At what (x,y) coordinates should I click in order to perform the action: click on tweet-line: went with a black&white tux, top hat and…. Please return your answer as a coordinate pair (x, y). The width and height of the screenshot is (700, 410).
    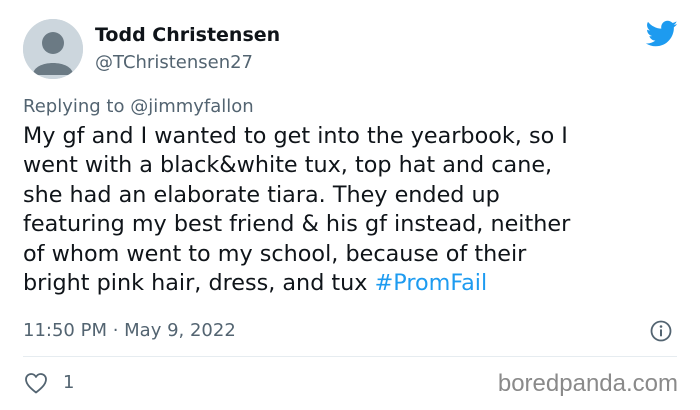
    Looking at the image, I should click on (288, 165).